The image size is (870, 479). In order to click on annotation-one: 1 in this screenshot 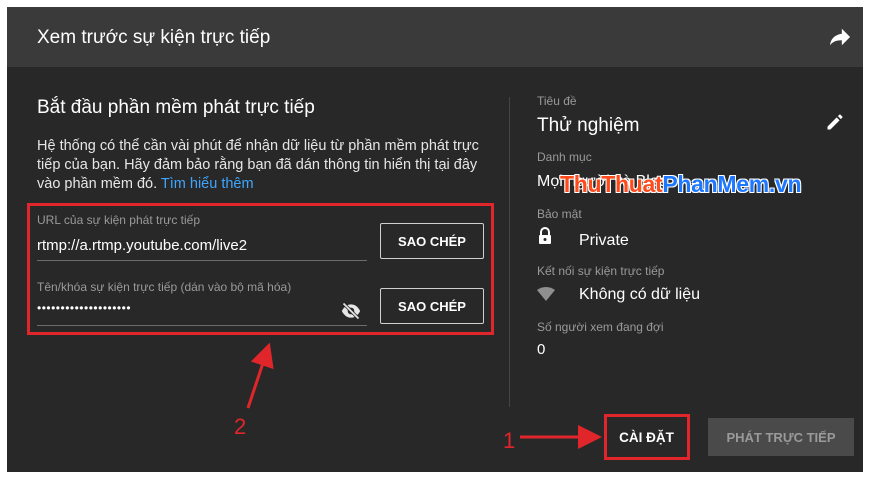, I will do `click(509, 440)`.